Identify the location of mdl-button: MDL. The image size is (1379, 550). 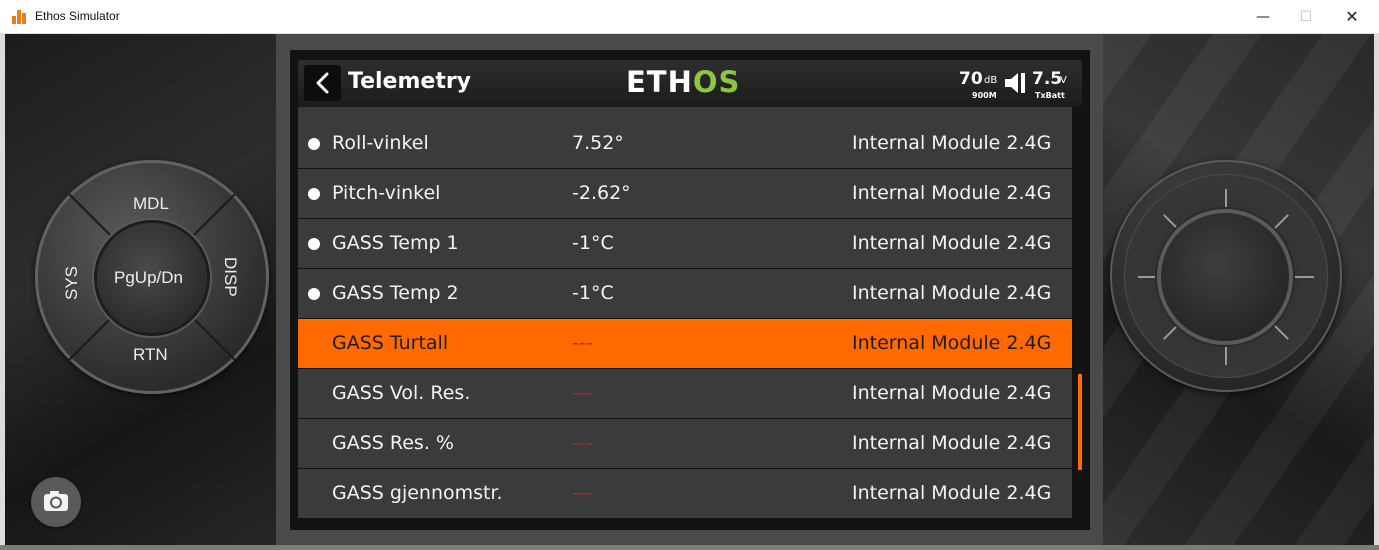
(151, 204).